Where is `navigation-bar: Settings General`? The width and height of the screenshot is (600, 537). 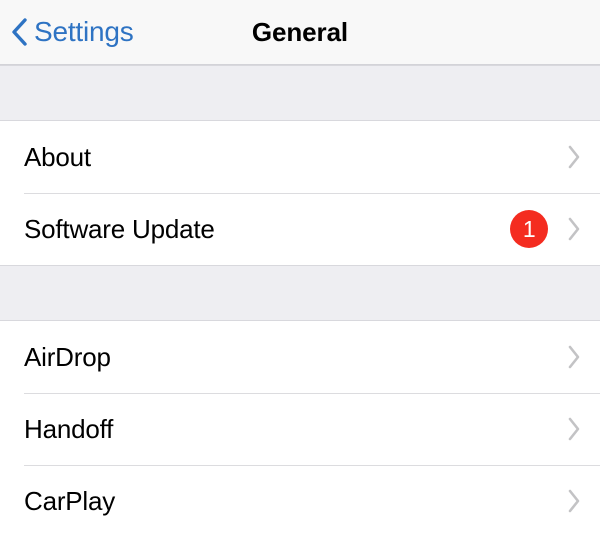 navigation-bar: Settings General is located at coordinates (300, 32).